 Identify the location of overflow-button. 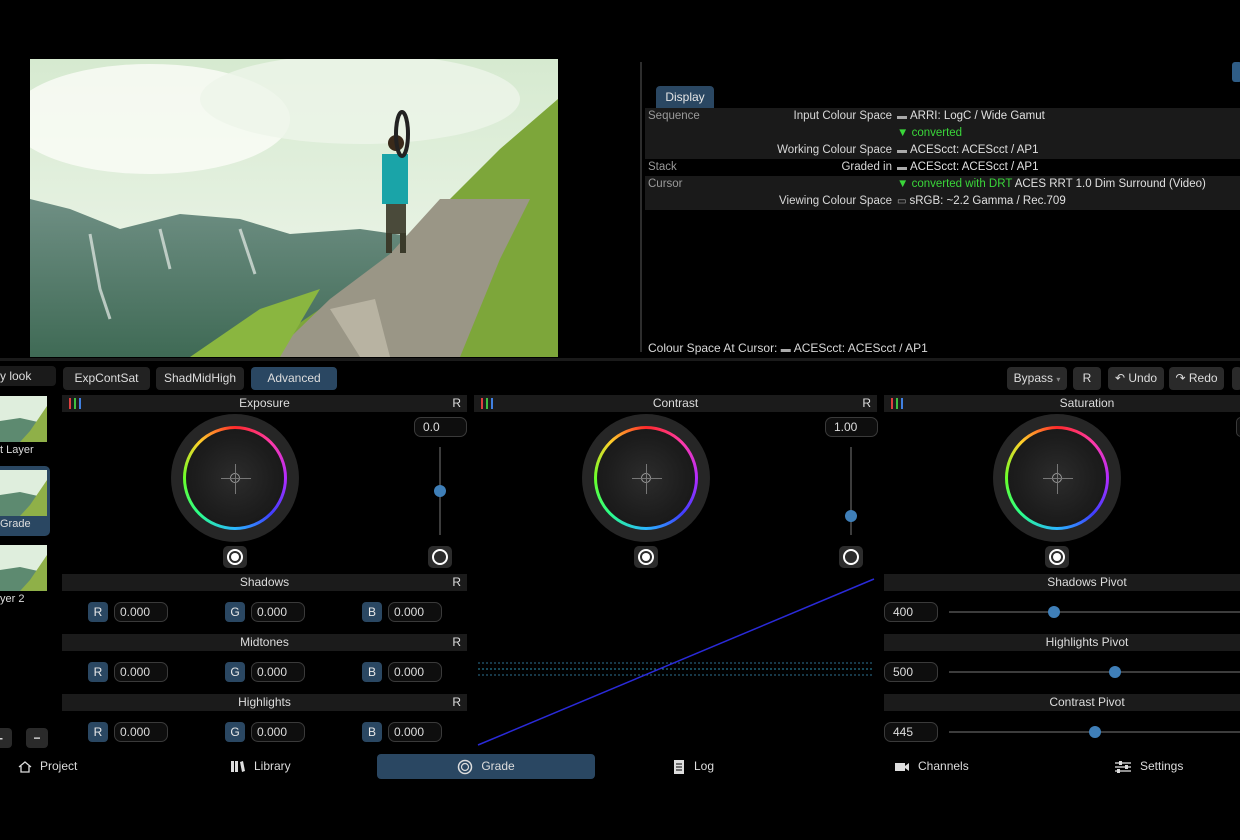
(1236, 378).